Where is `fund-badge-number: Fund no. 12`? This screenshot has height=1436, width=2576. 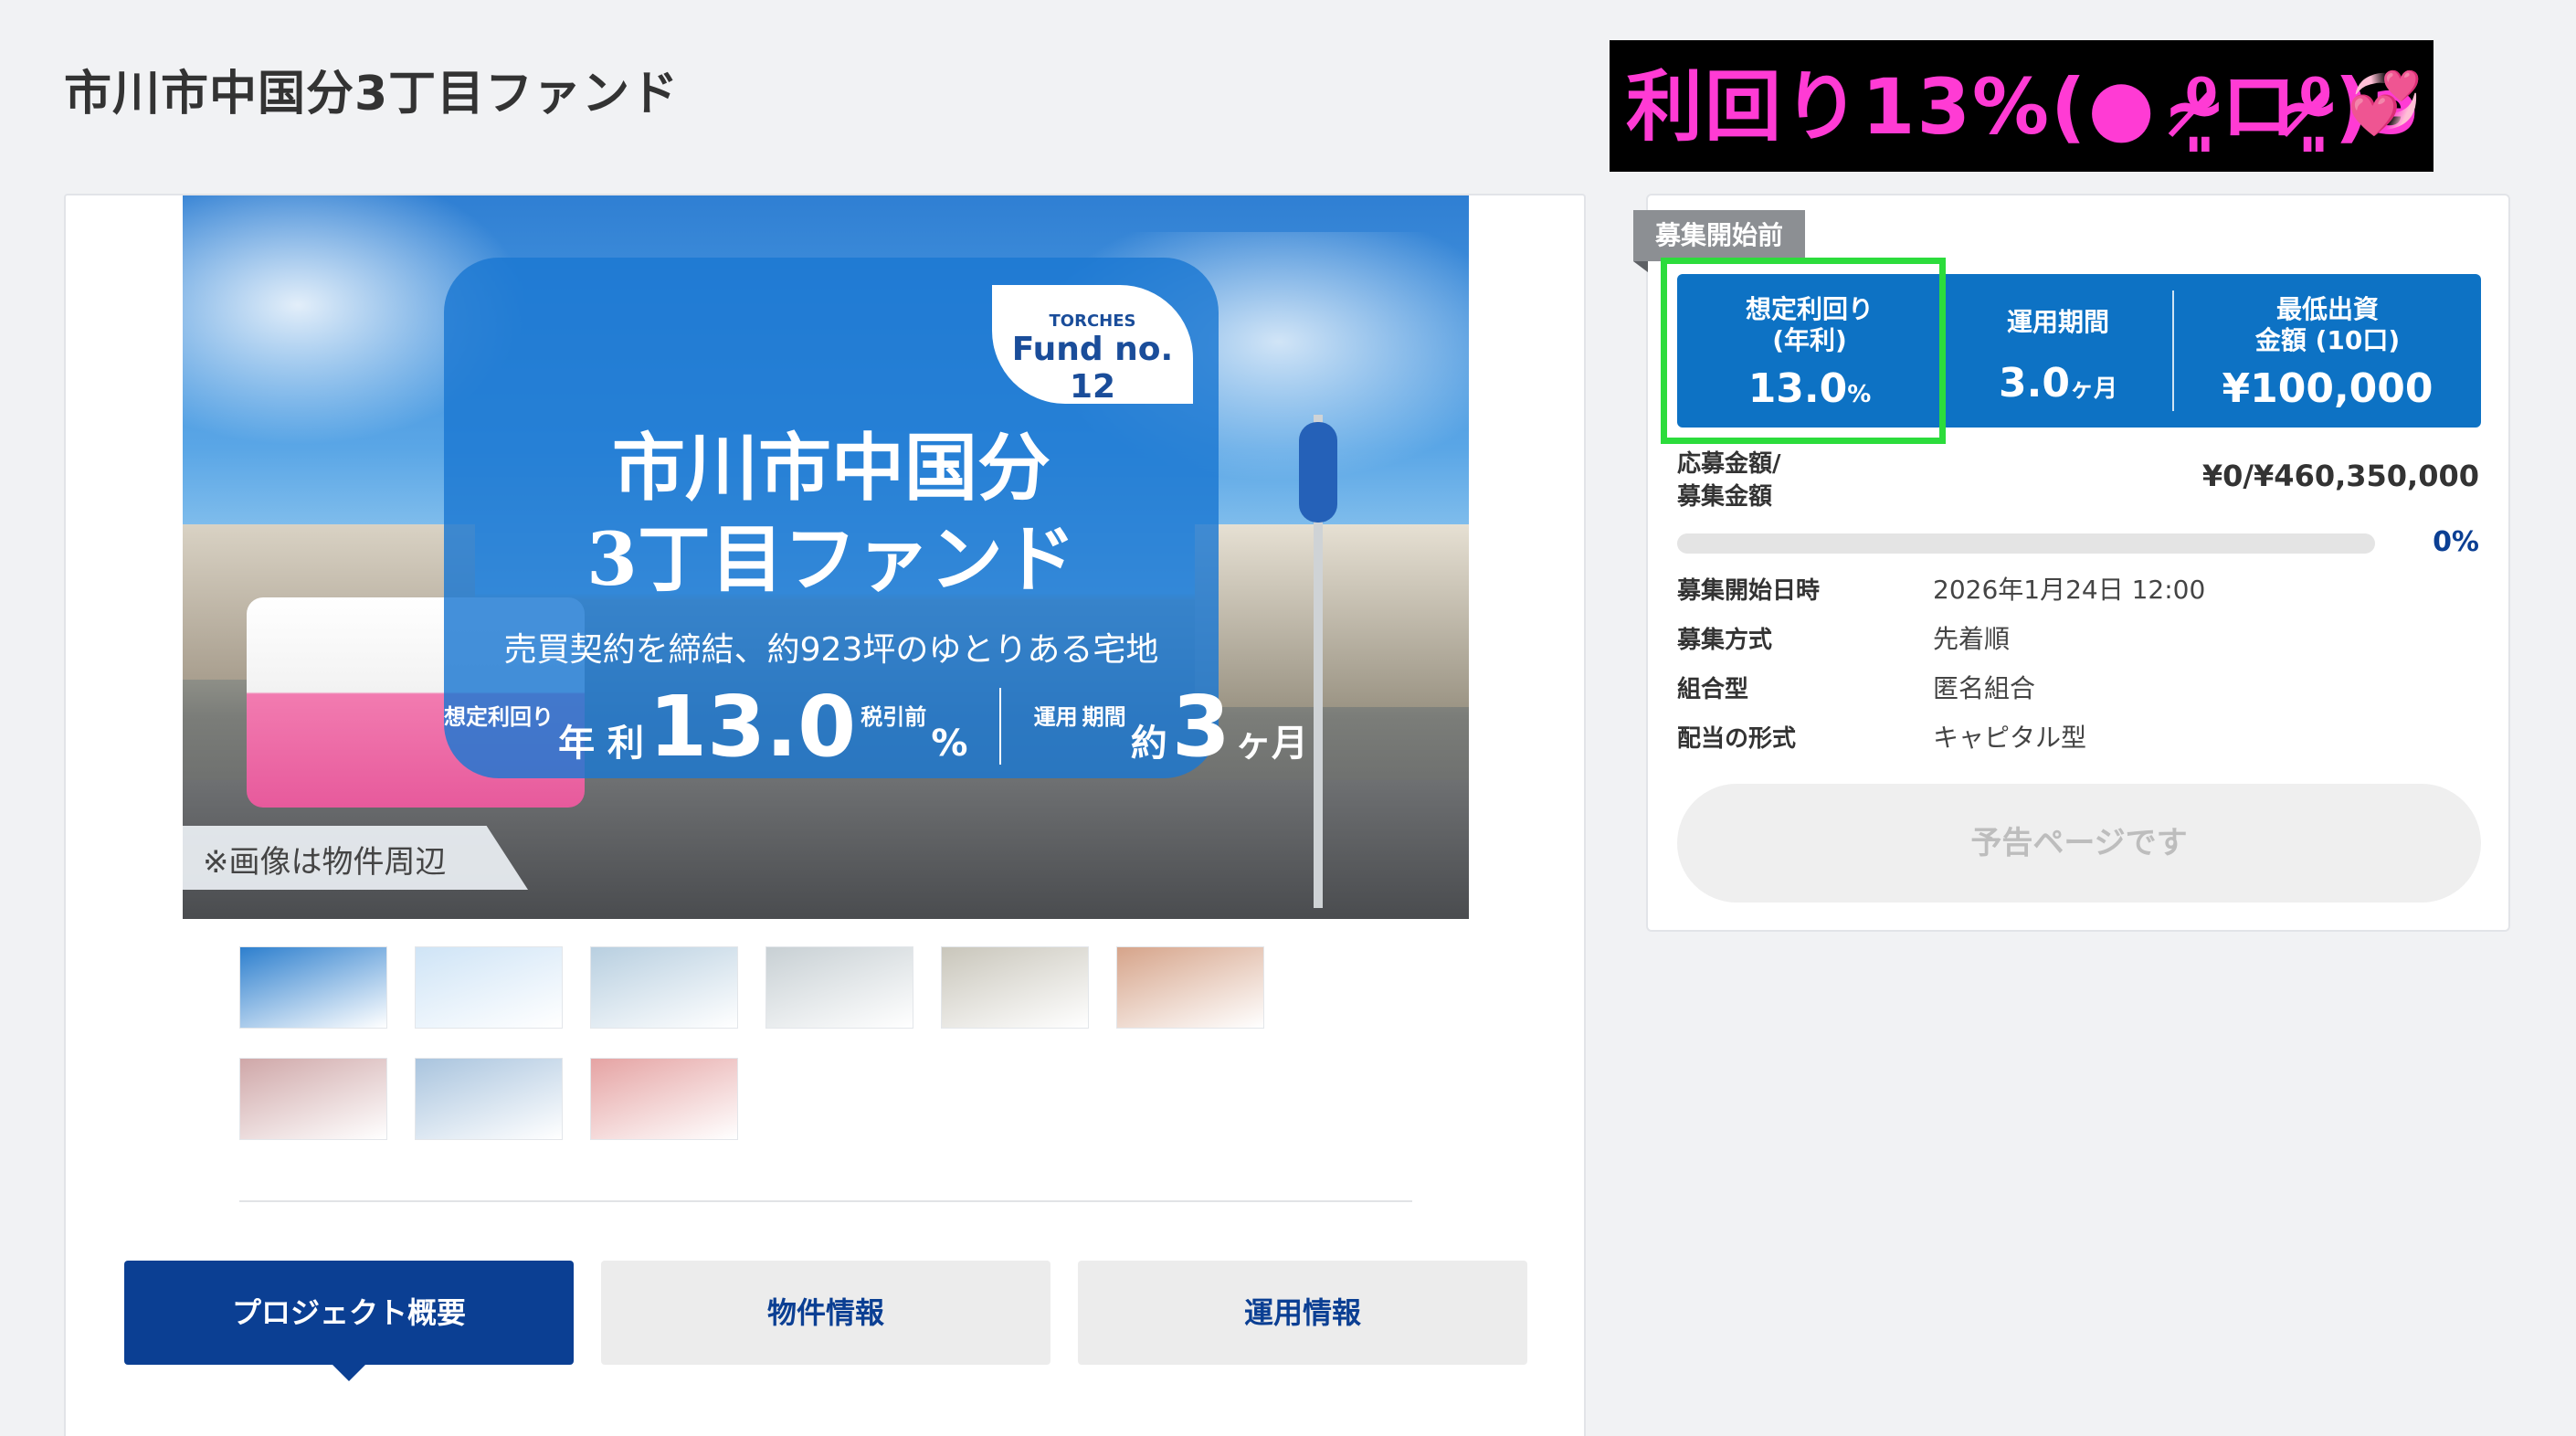 fund-badge-number: Fund no. 12 is located at coordinates (1092, 368).